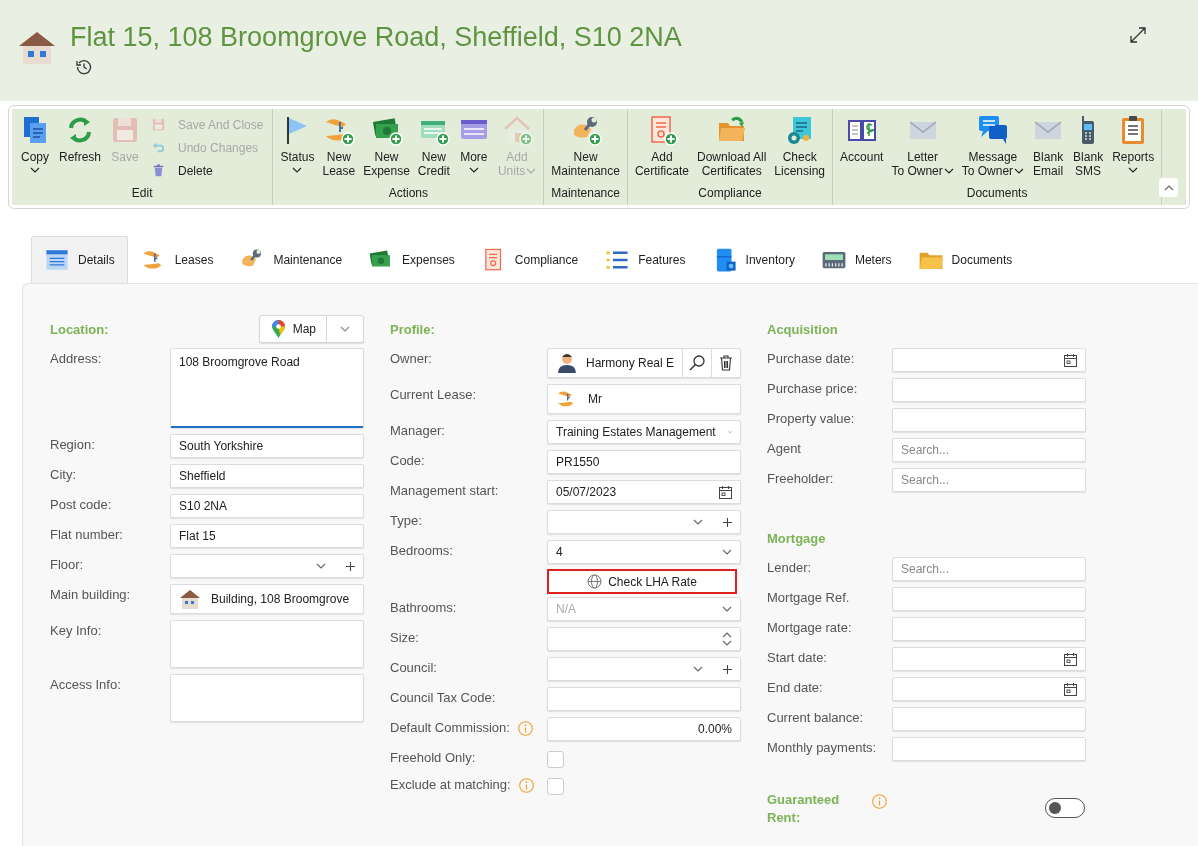  I want to click on ribbon-button: New Expense, so click(386, 146).